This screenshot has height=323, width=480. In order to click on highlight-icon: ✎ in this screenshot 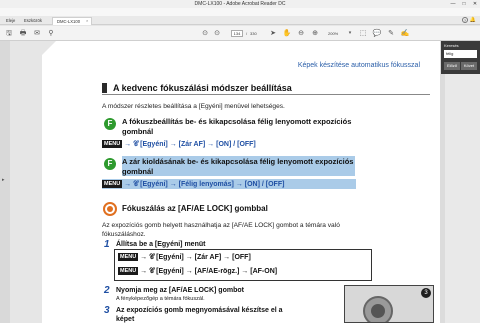, I will do `click(391, 33)`.